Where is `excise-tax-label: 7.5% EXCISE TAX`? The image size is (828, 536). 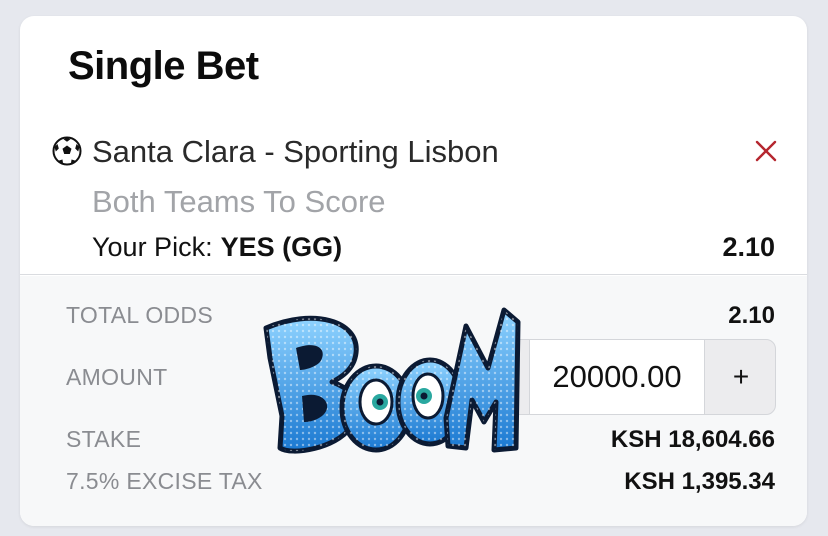
excise-tax-label: 7.5% EXCISE TAX is located at coordinates (164, 481).